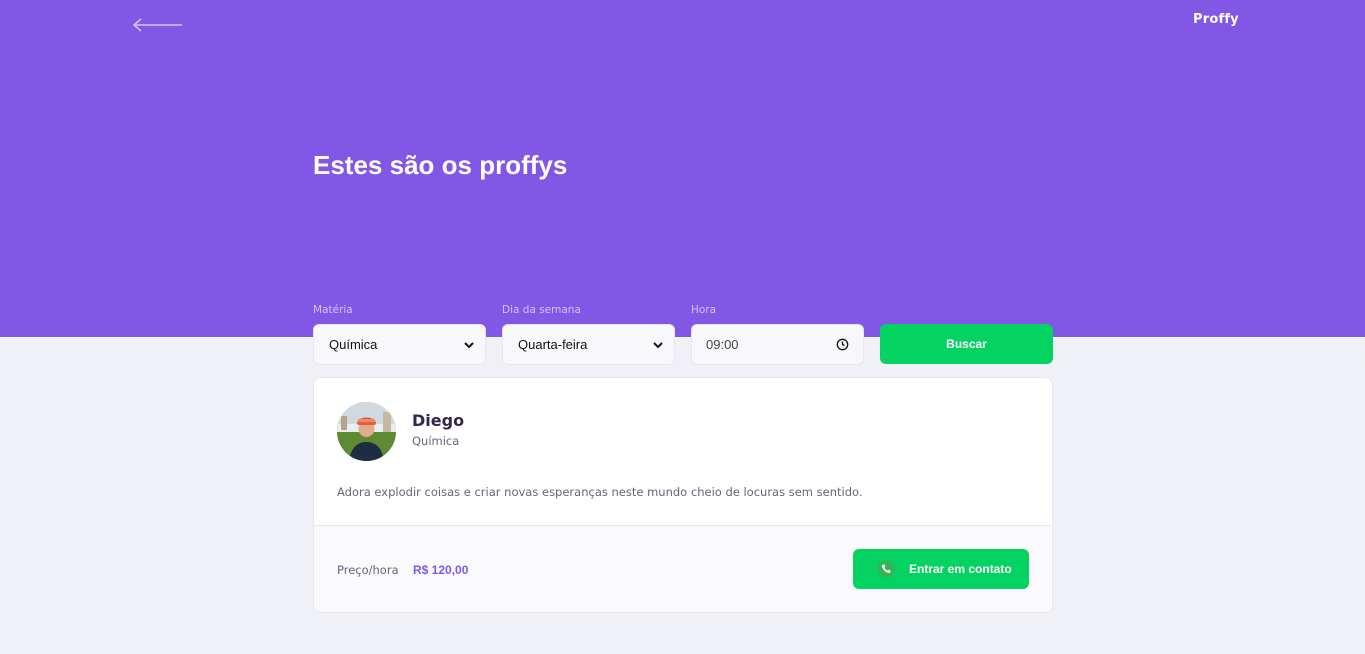 The height and width of the screenshot is (654, 1365). What do you see at coordinates (777, 344) in the screenshot?
I see `time-input: 09:00` at bounding box center [777, 344].